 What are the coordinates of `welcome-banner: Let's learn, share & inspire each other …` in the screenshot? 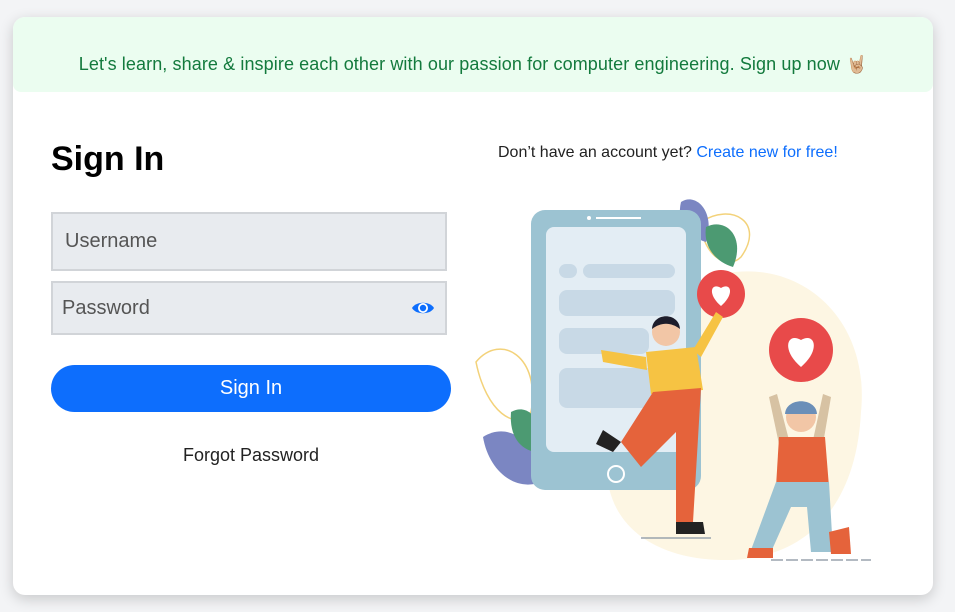 It's located at (473, 54).